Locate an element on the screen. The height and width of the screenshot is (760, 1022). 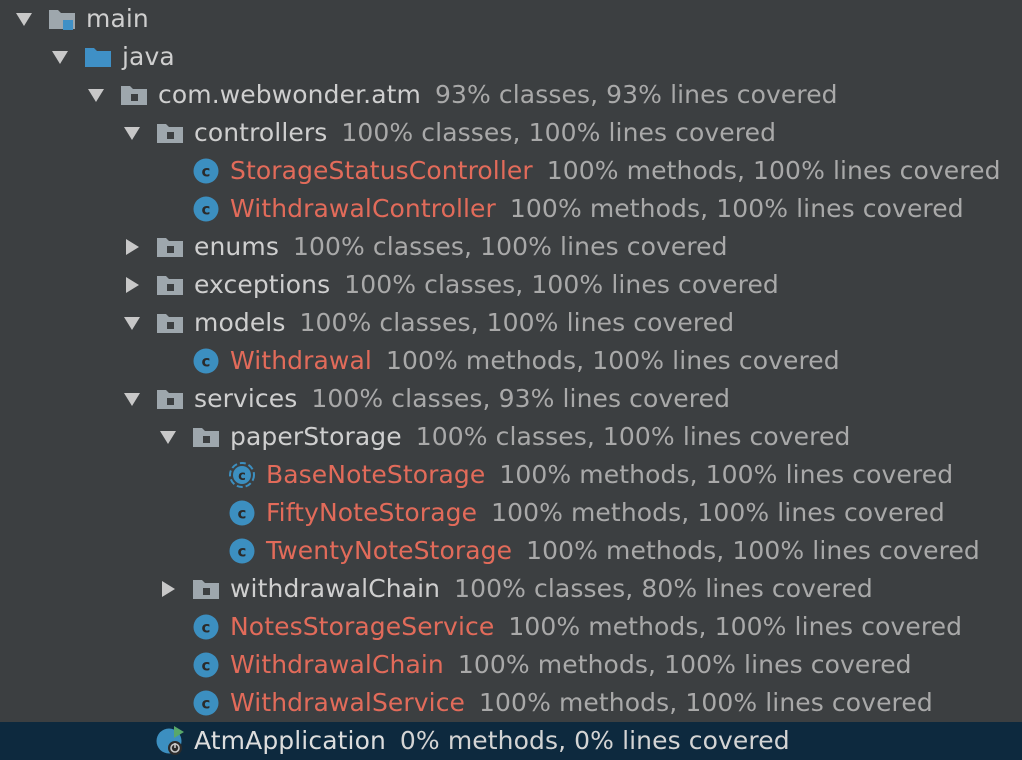
node-name: main is located at coordinates (117, 18).